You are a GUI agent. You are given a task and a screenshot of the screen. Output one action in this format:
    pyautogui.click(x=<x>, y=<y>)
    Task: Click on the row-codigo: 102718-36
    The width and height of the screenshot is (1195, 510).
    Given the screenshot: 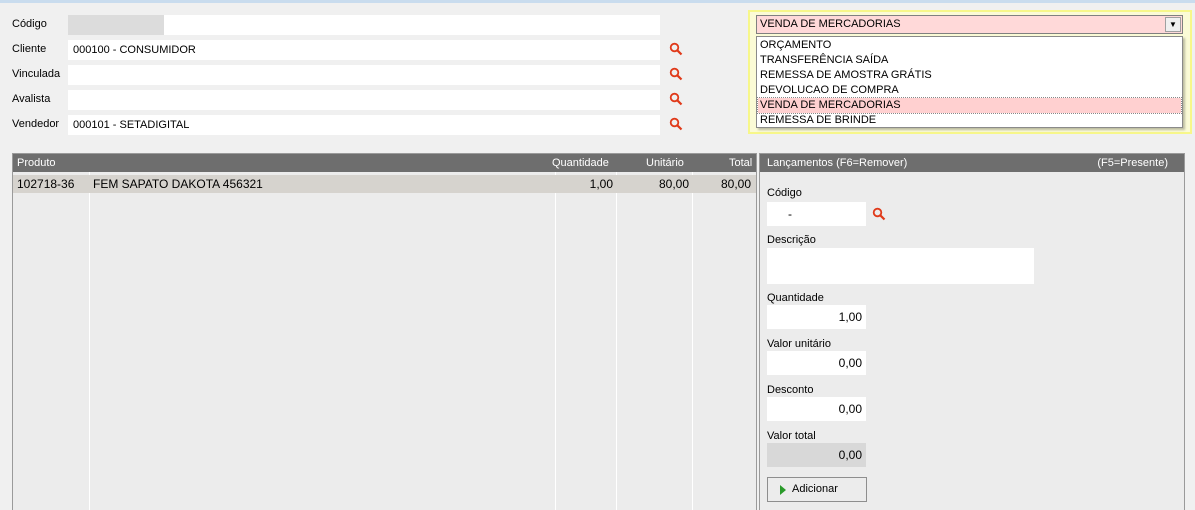 What is the action you would take?
    pyautogui.click(x=46, y=184)
    